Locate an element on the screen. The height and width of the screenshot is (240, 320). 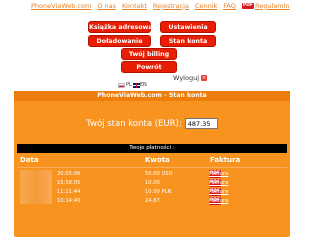
nav-link-contact: Kontakt is located at coordinates (134, 6).